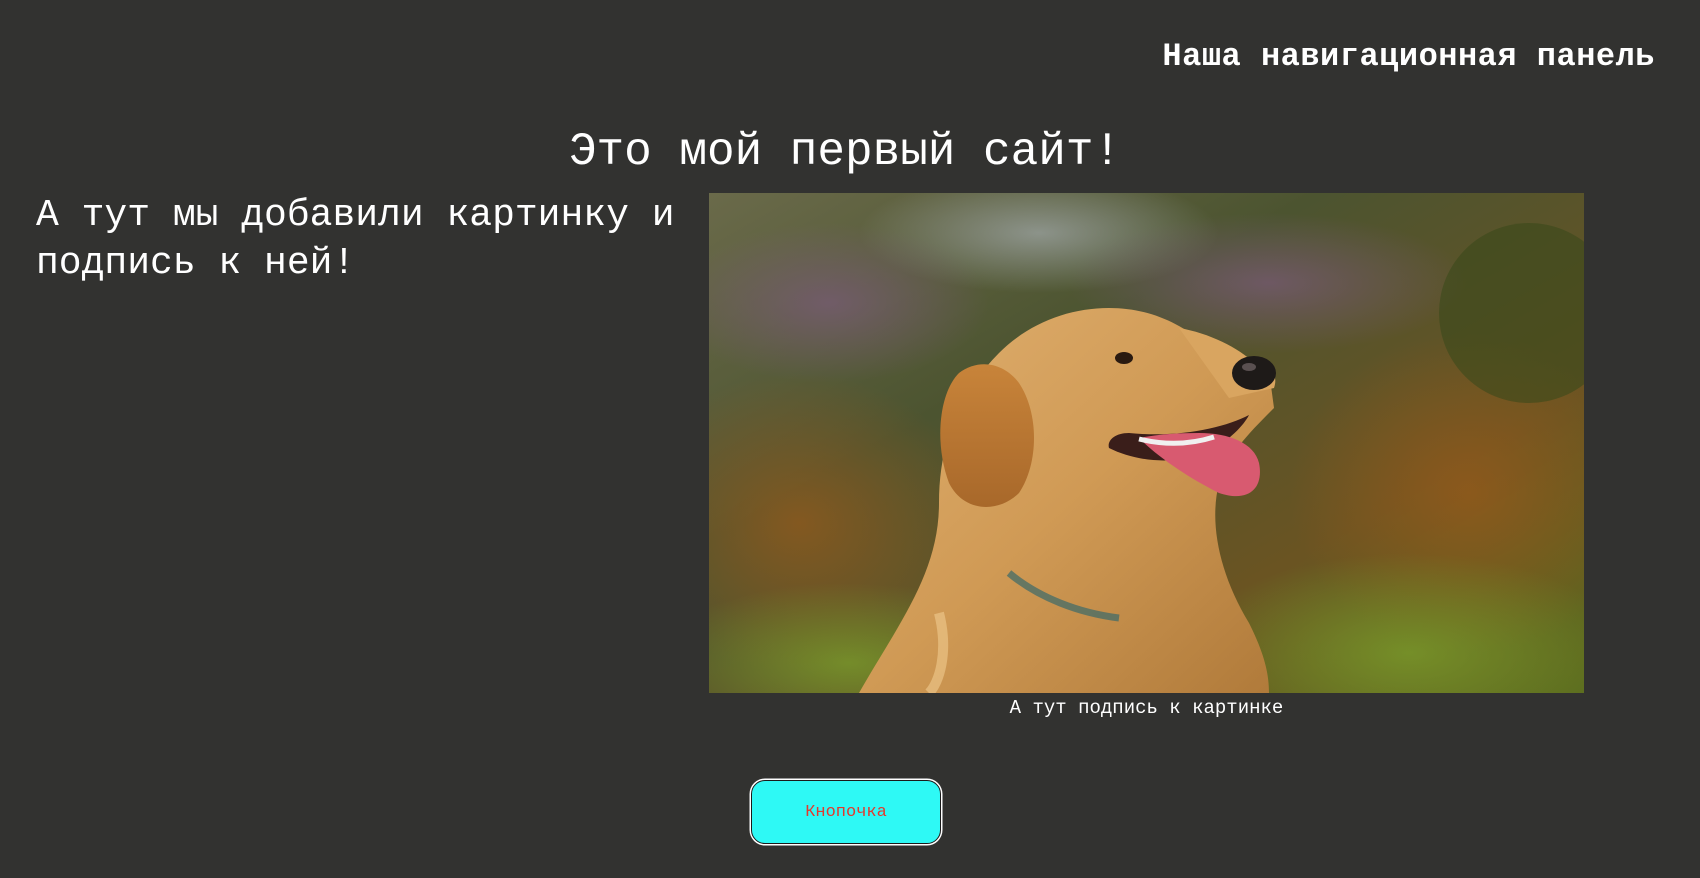  Describe the element at coordinates (1408, 56) in the screenshot. I see `navbar-title: Наша навигационная панель` at that location.